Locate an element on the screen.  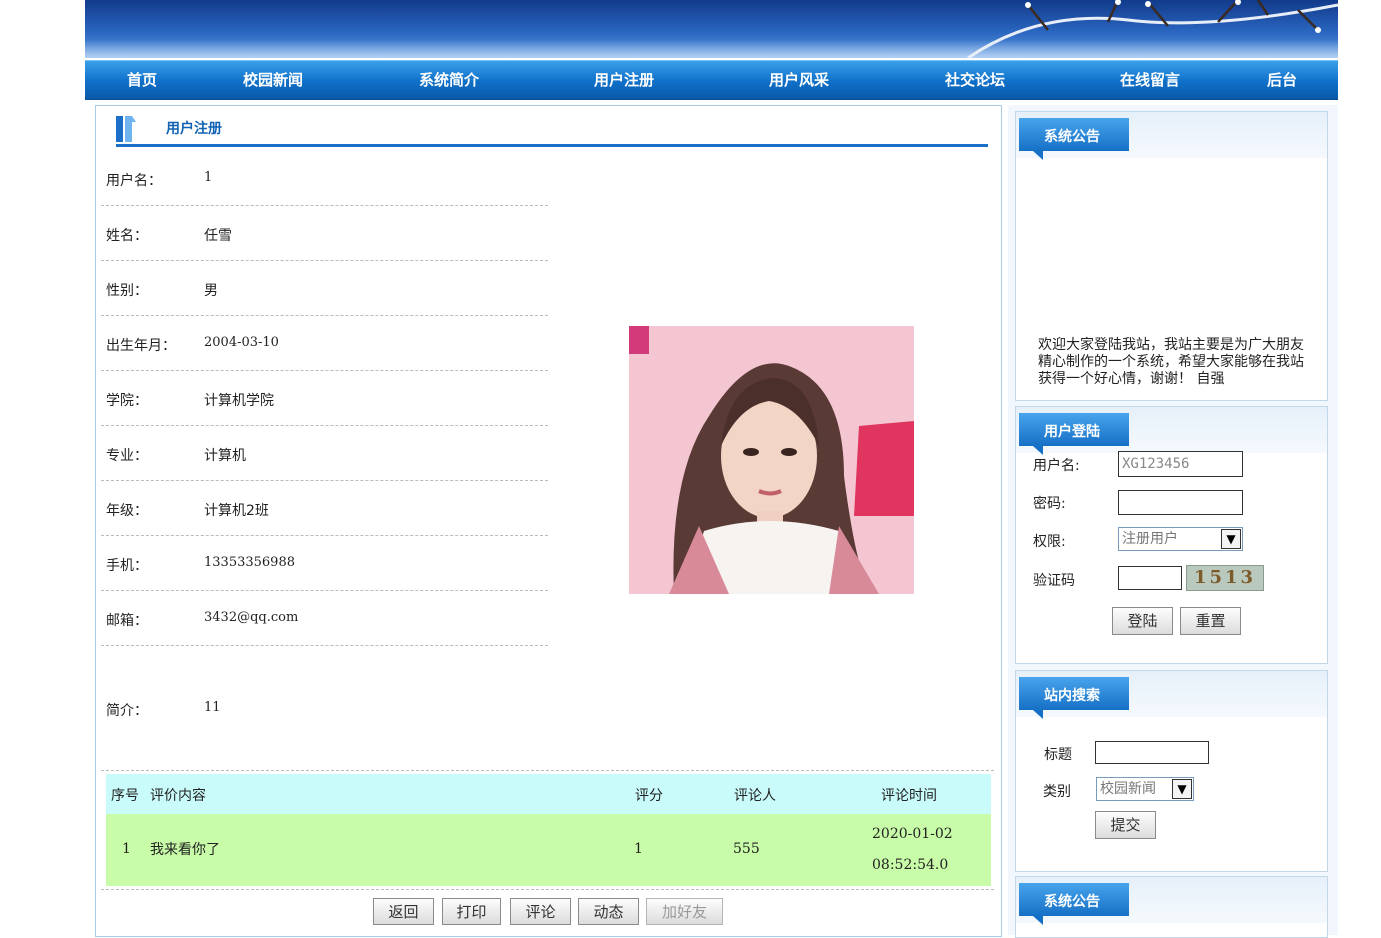
cell-time: 08:52:54.0 is located at coordinates (910, 865).